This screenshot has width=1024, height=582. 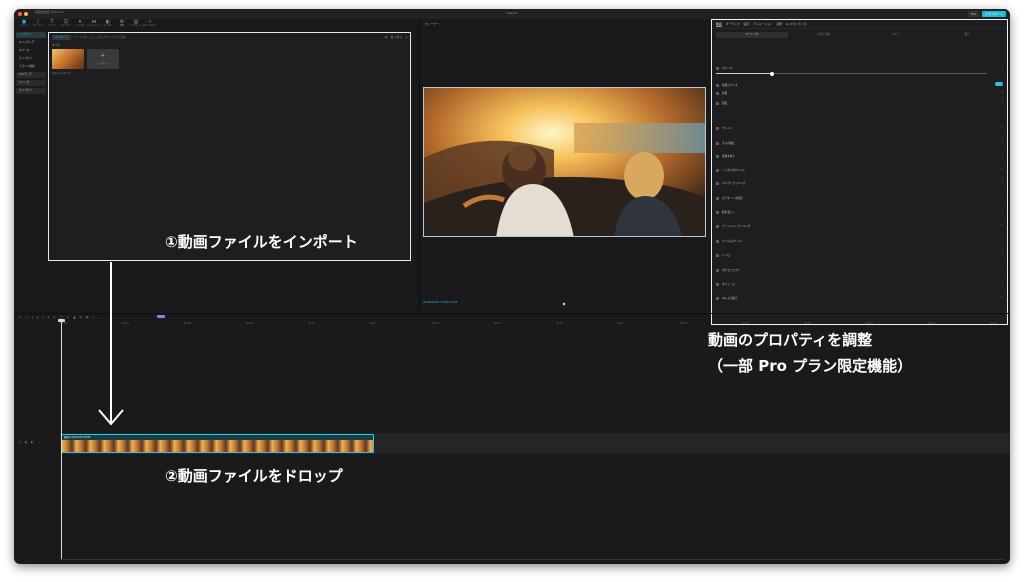 I want to click on annotation-drop: ②動画ファイルをドロップ, so click(x=254, y=476).